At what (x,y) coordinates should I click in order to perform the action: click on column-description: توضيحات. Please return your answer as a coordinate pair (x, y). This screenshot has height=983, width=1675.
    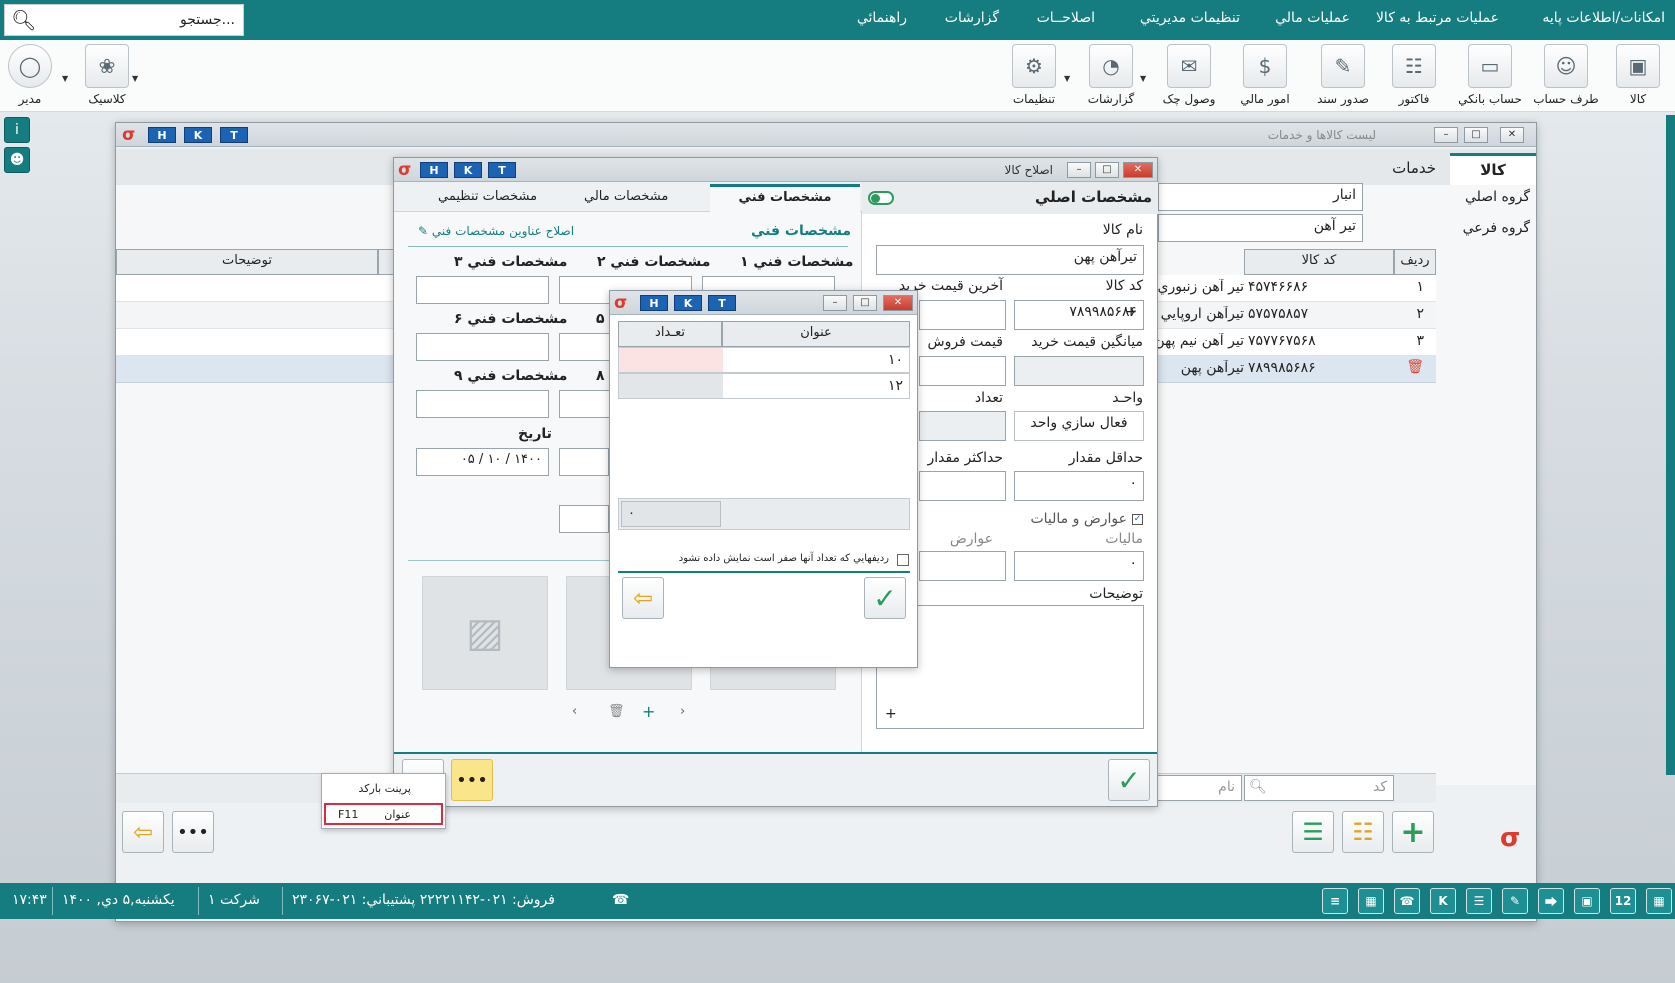
    Looking at the image, I should click on (247, 262).